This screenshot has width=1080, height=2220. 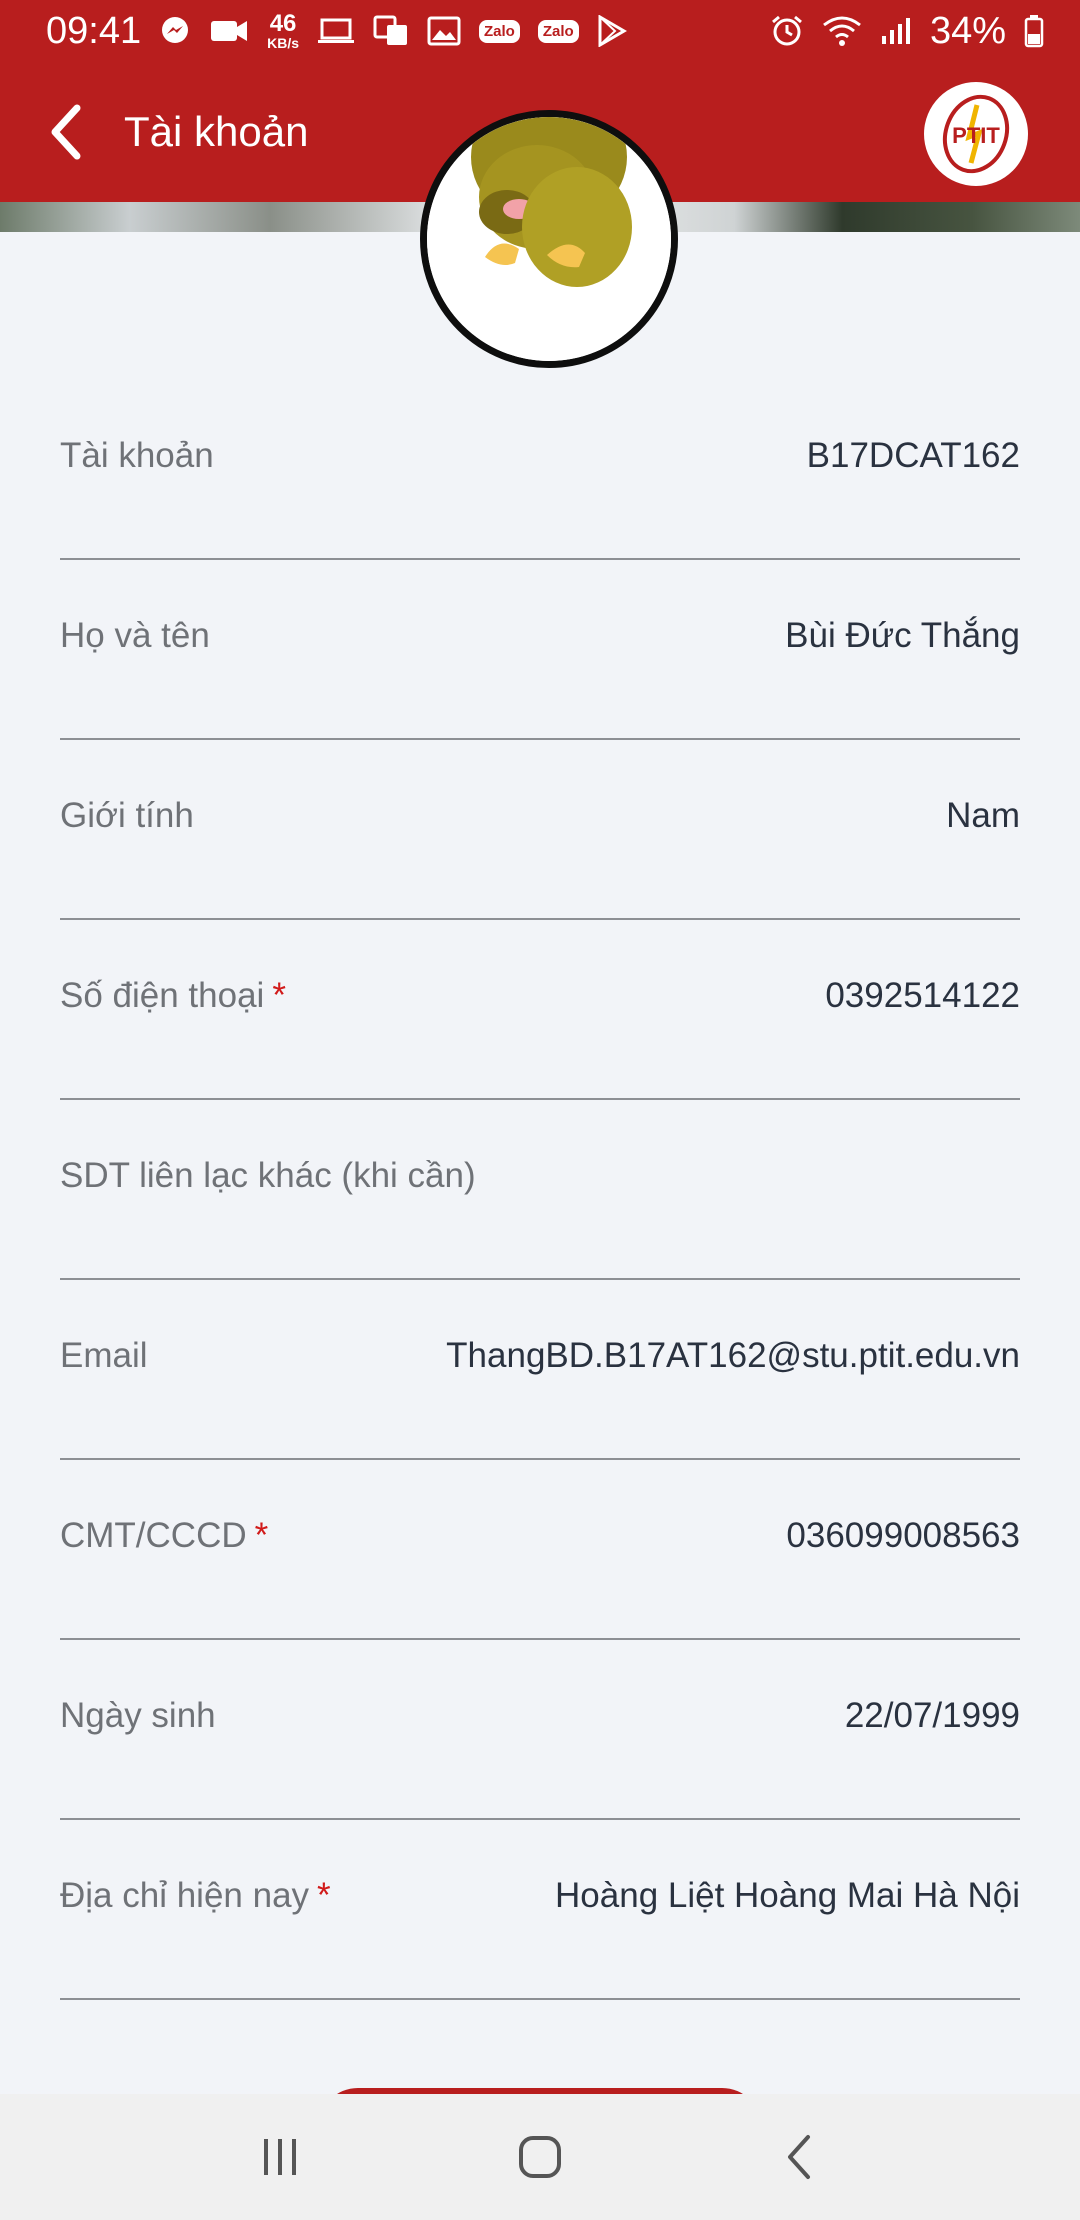 I want to click on field-value: B17DCAT162, so click(x=913, y=455).